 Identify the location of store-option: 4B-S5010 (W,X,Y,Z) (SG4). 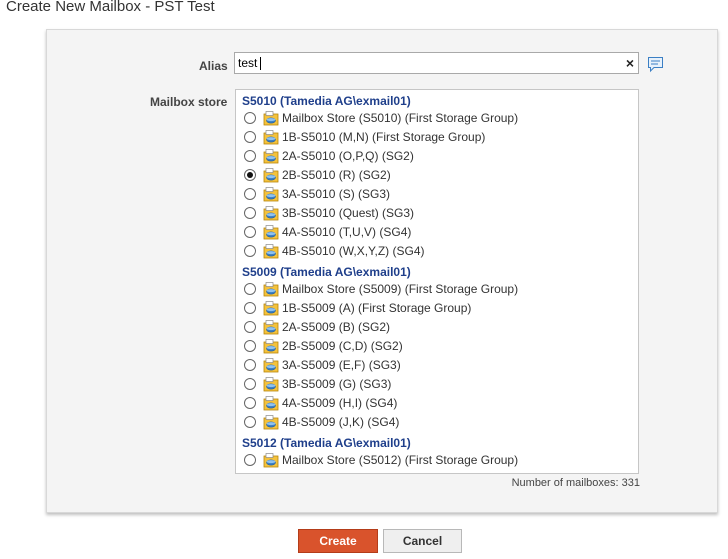
(438, 251).